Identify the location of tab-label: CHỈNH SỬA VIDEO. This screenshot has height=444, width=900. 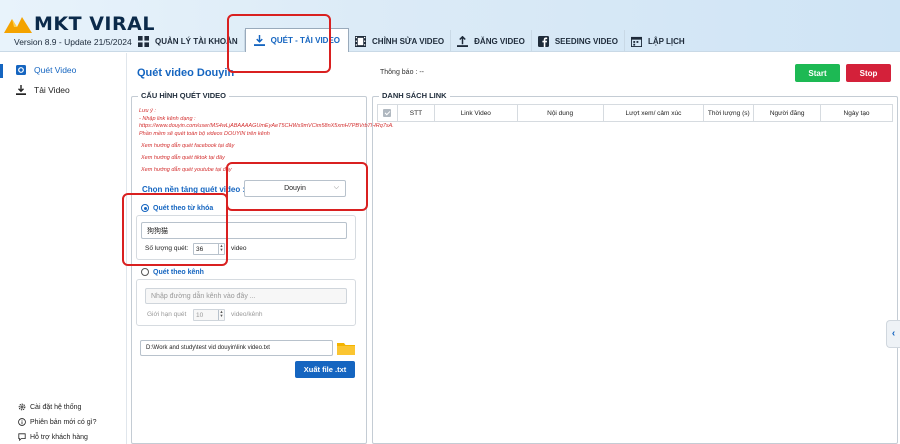
(408, 41).